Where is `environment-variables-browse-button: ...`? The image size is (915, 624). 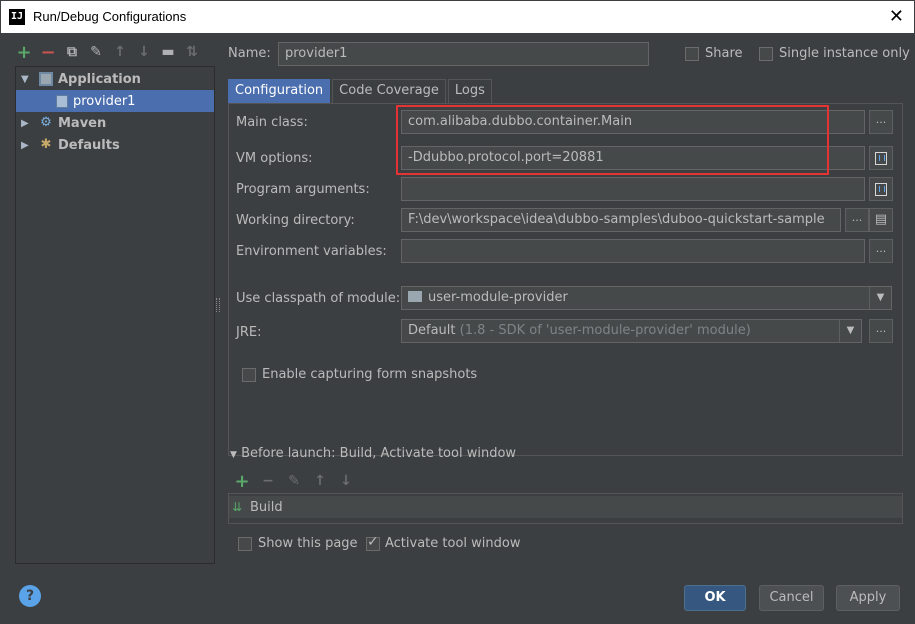 environment-variables-browse-button: ... is located at coordinates (881, 251).